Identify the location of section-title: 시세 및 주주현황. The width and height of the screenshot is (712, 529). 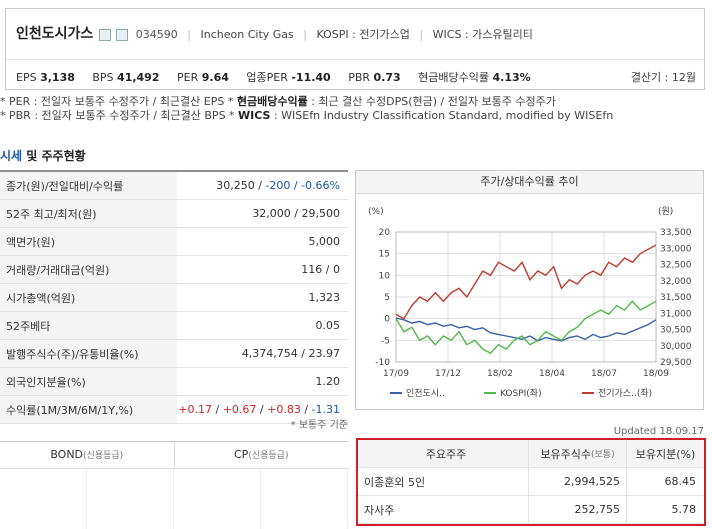
(43, 156).